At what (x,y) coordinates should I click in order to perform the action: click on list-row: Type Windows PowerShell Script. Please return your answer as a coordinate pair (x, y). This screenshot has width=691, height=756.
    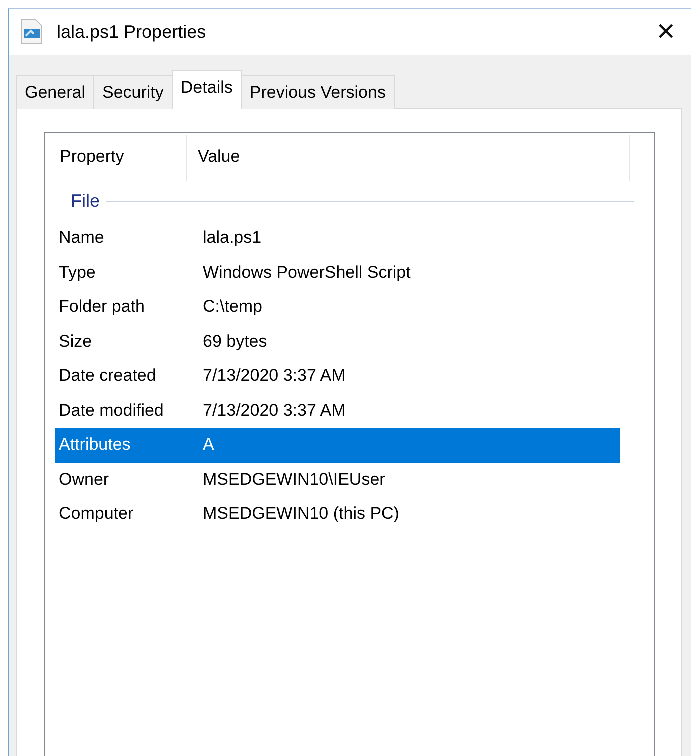
    Looking at the image, I should click on (337, 273).